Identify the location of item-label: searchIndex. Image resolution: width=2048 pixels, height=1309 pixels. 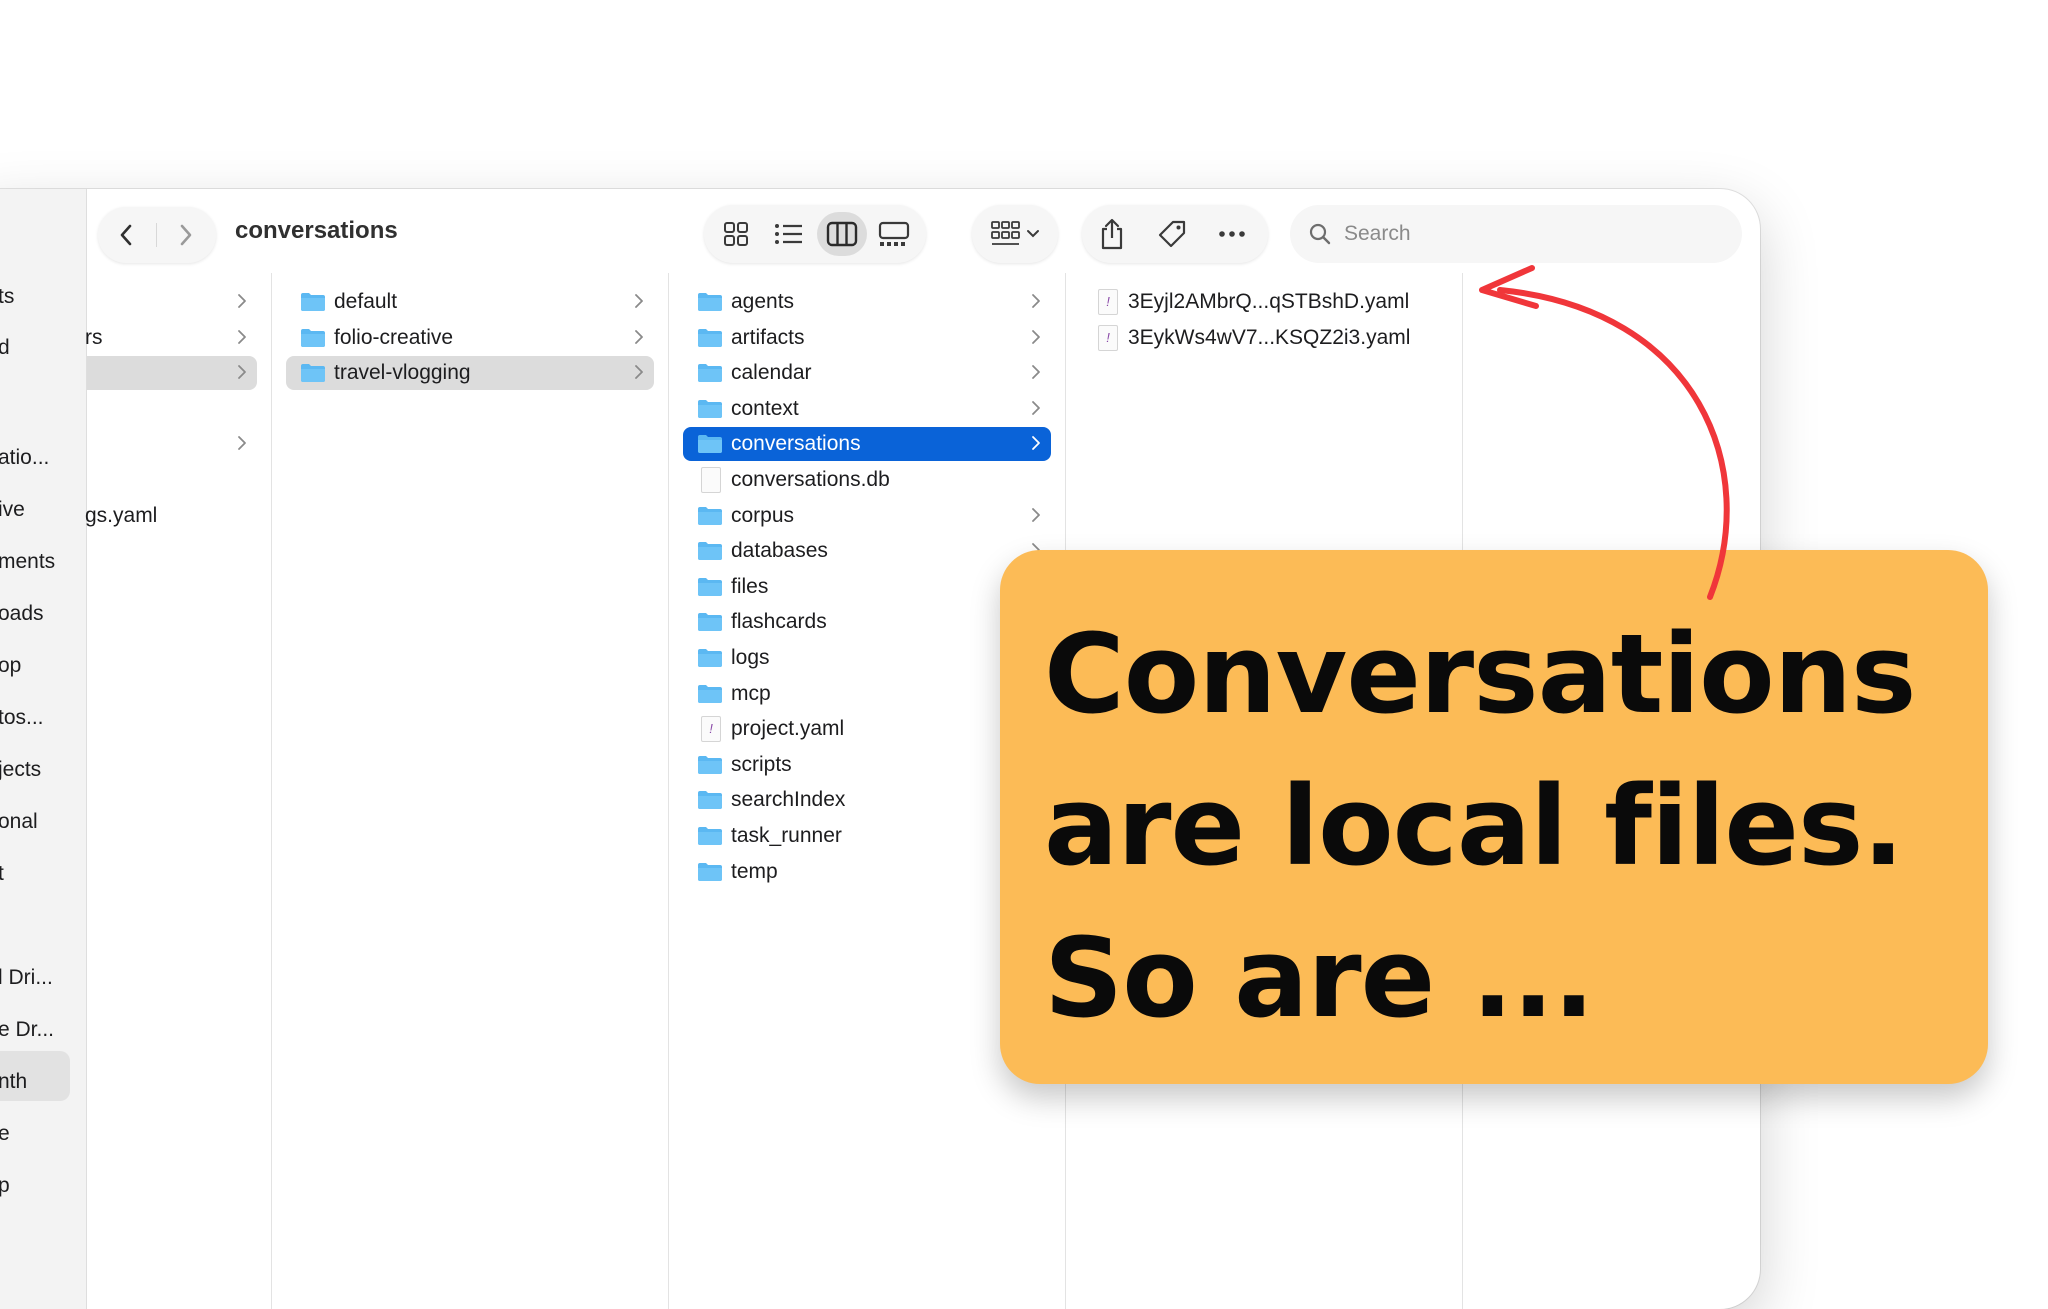
(788, 800).